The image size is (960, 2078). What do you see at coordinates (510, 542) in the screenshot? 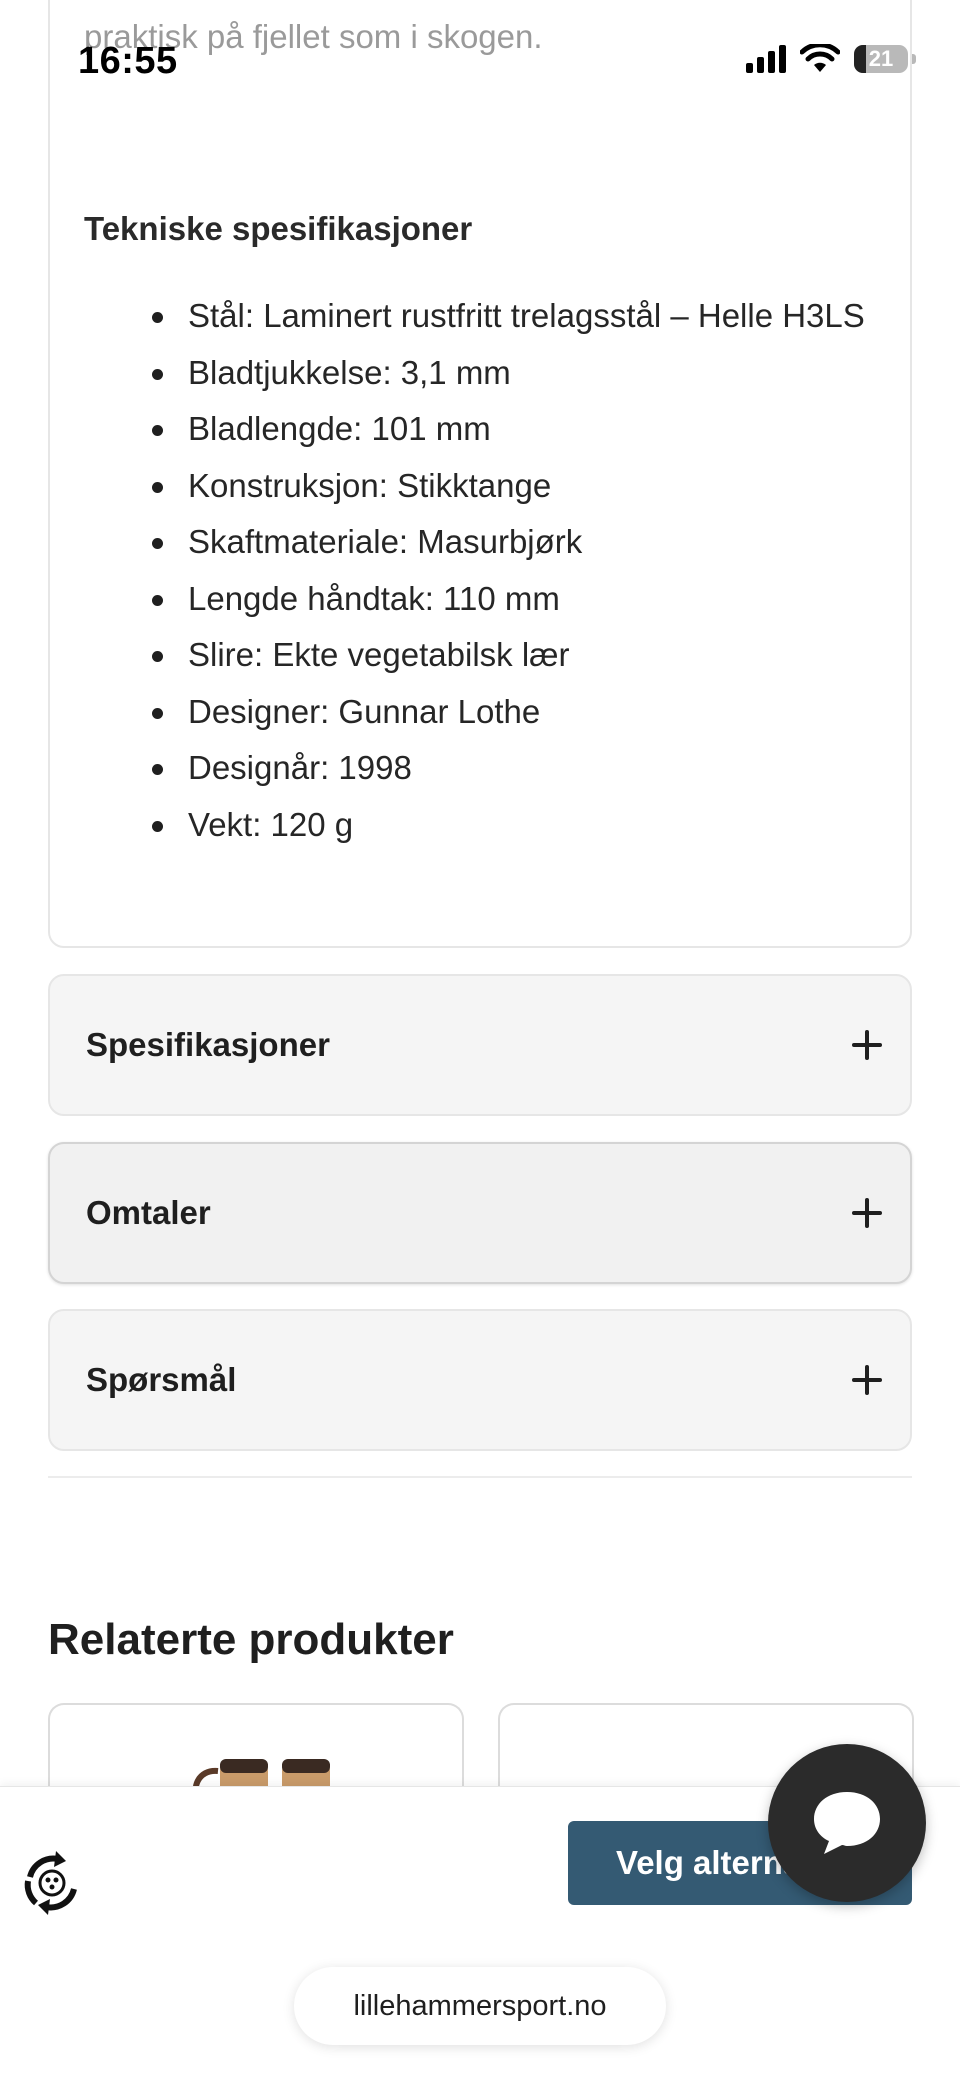
I see `spec-item: Skaftmateriale: Masurbjørk` at bounding box center [510, 542].